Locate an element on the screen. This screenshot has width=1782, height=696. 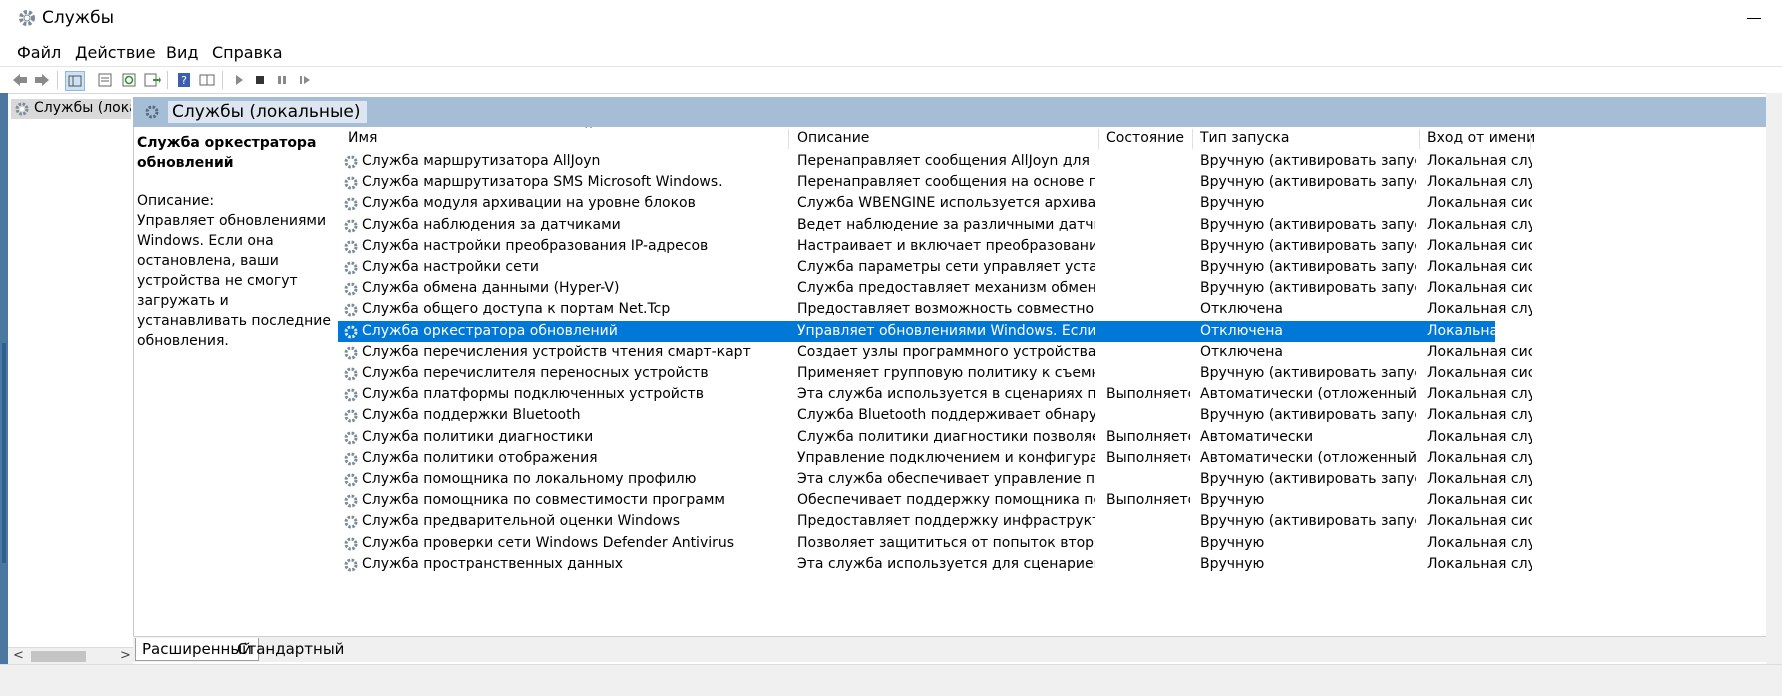
restart-icon is located at coordinates (305, 80).